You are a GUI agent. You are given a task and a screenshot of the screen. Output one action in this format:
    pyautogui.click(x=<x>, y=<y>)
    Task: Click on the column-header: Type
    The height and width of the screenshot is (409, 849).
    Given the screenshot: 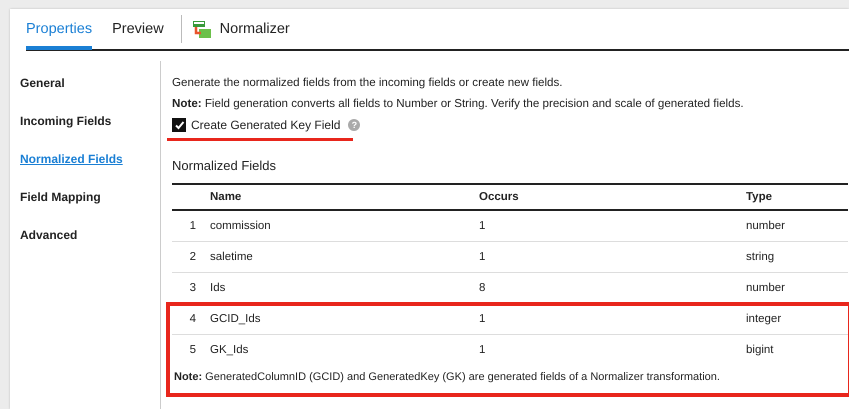 What is the action you would take?
    pyautogui.click(x=759, y=197)
    